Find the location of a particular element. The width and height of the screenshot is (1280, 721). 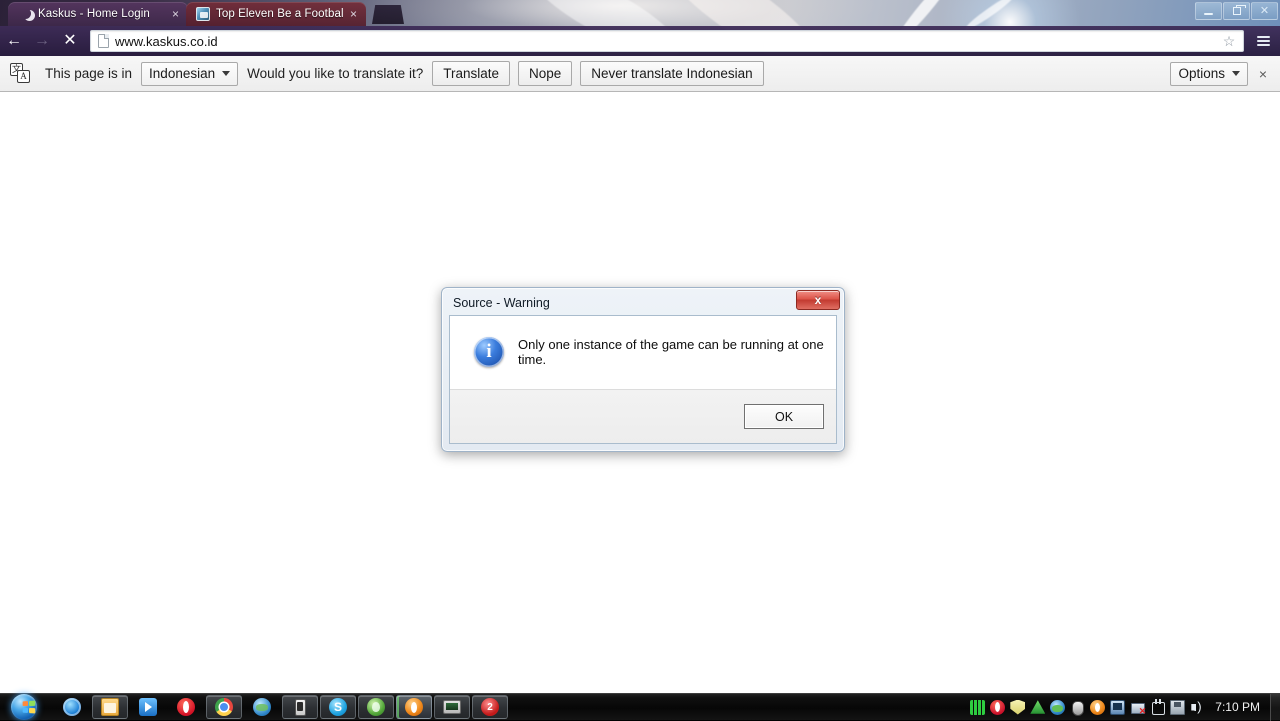

infobar-prefix-text: This page is in is located at coordinates (88, 73).